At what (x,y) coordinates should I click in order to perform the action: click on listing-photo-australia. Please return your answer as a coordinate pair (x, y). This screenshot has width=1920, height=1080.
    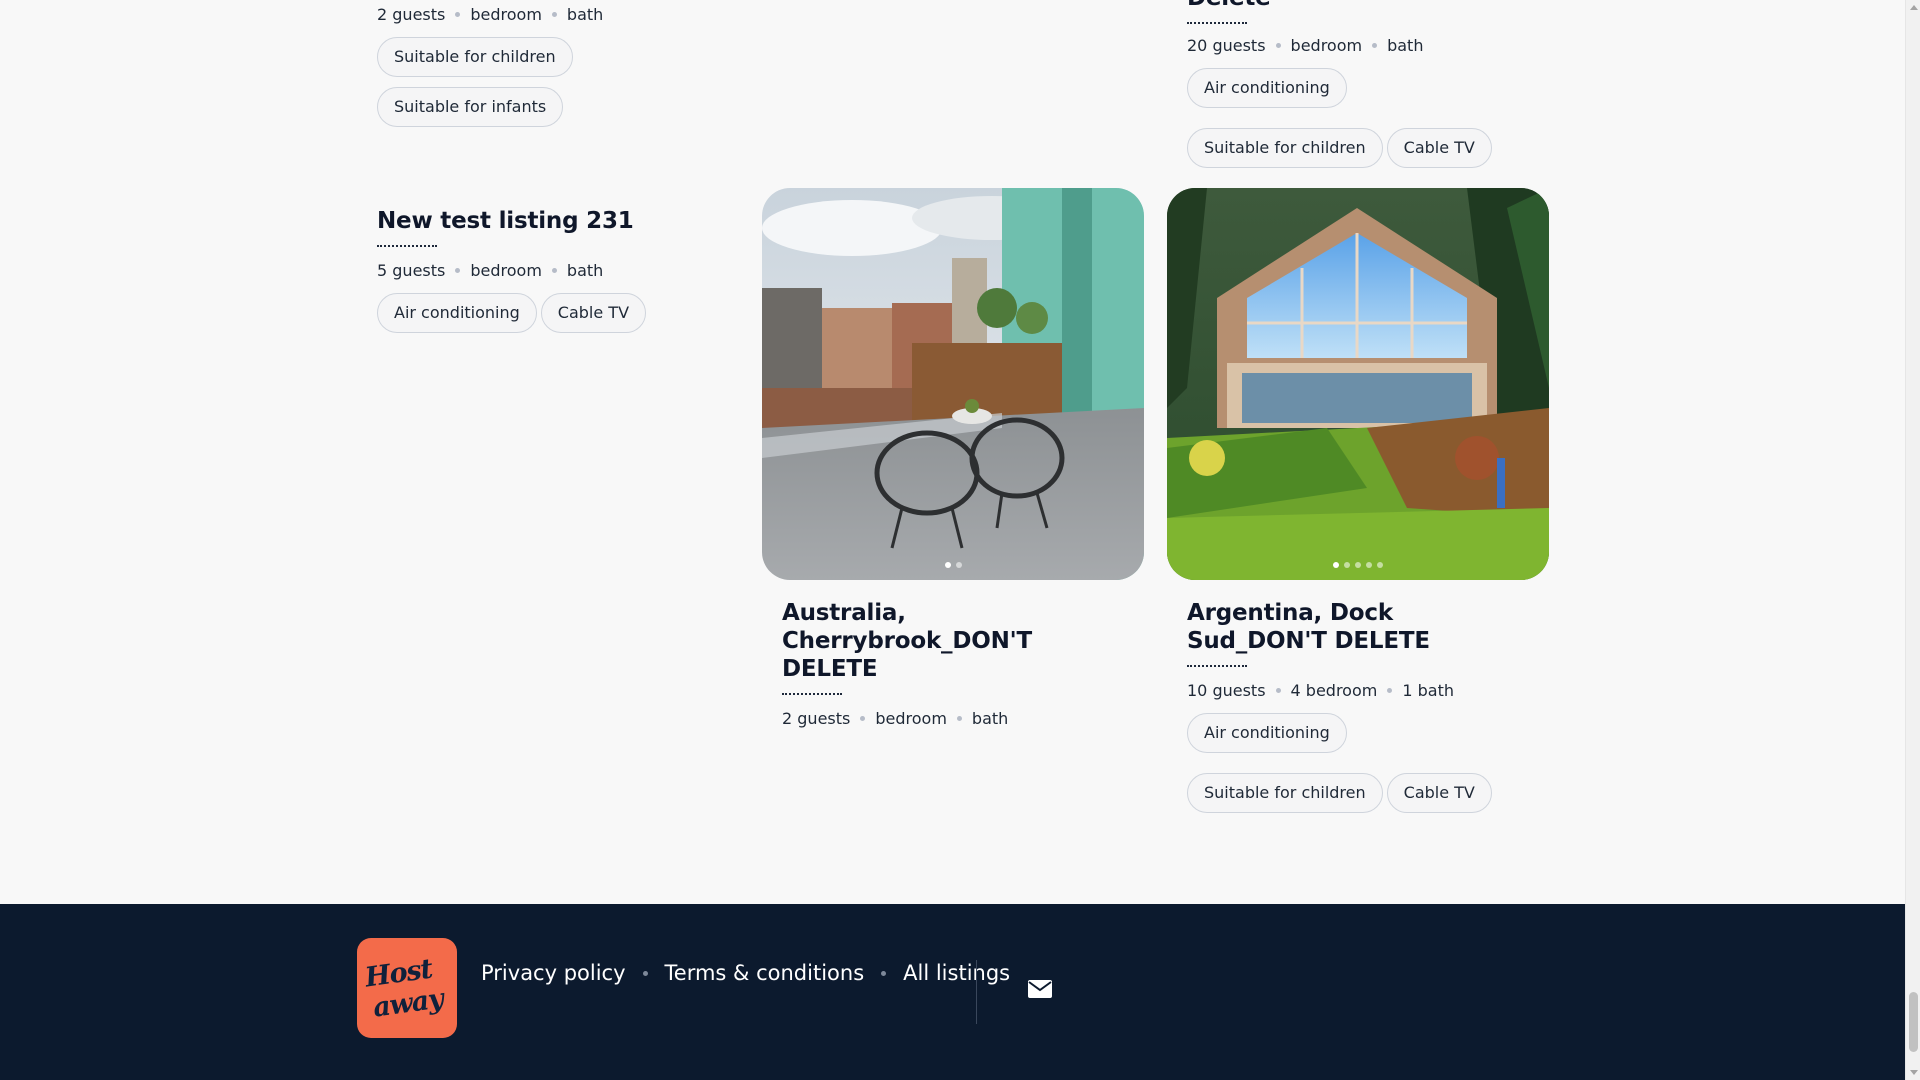
    Looking at the image, I should click on (953, 384).